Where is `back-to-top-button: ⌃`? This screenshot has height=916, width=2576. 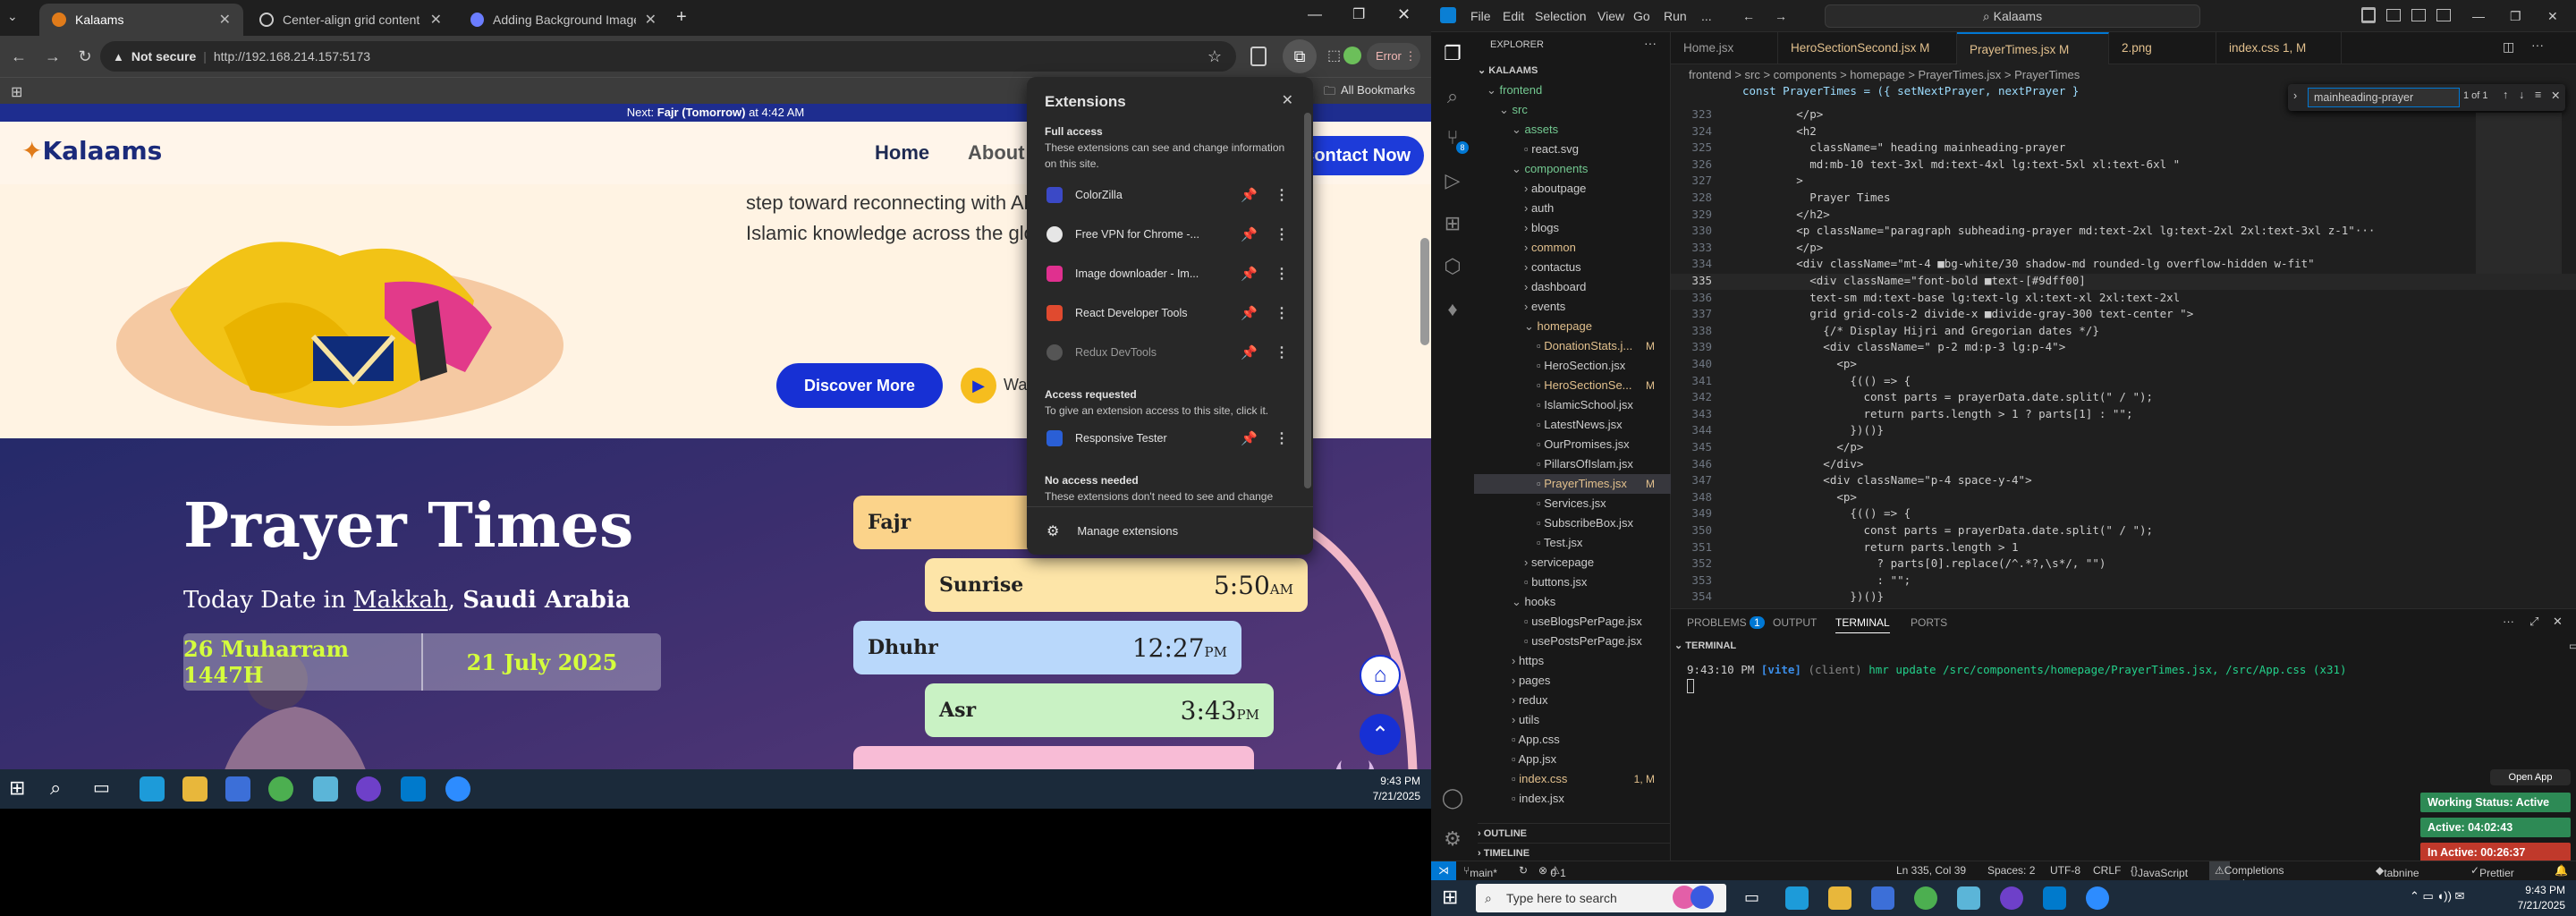 back-to-top-button: ⌃ is located at coordinates (1380, 734).